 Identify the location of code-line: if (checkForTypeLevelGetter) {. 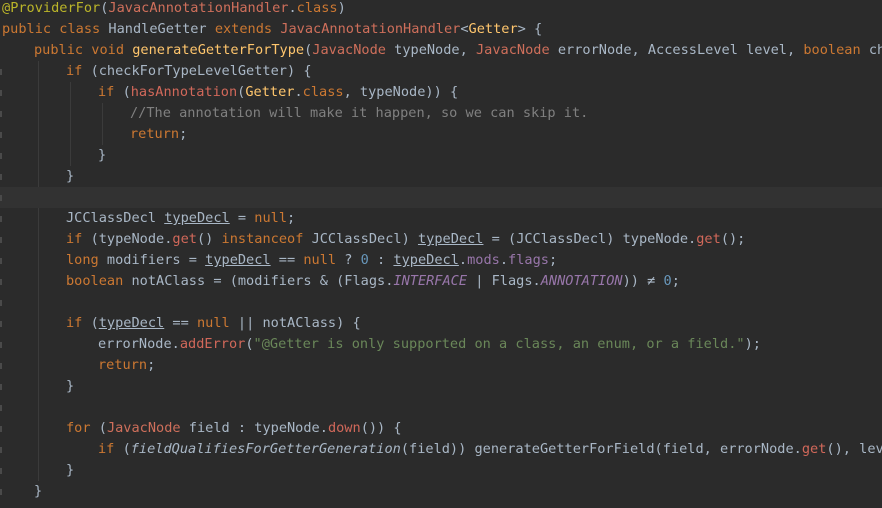
(441, 71).